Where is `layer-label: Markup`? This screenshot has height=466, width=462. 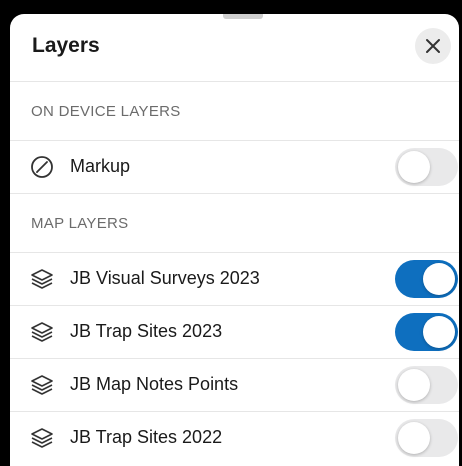 layer-label: Markup is located at coordinates (100, 166).